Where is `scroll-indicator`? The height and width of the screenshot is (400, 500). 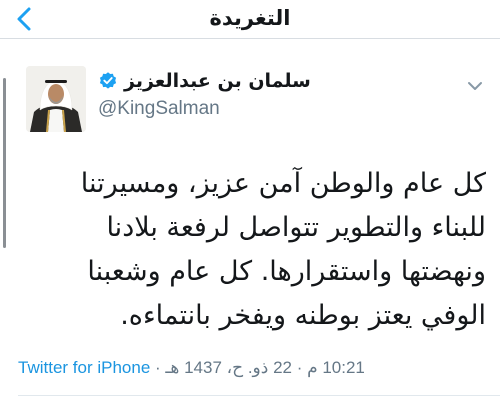
scroll-indicator is located at coordinates (4, 163).